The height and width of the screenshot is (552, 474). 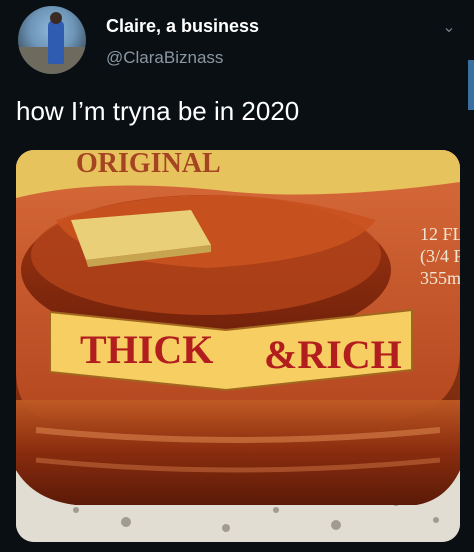 What do you see at coordinates (333, 354) in the screenshot?
I see `label-rich: &RICH` at bounding box center [333, 354].